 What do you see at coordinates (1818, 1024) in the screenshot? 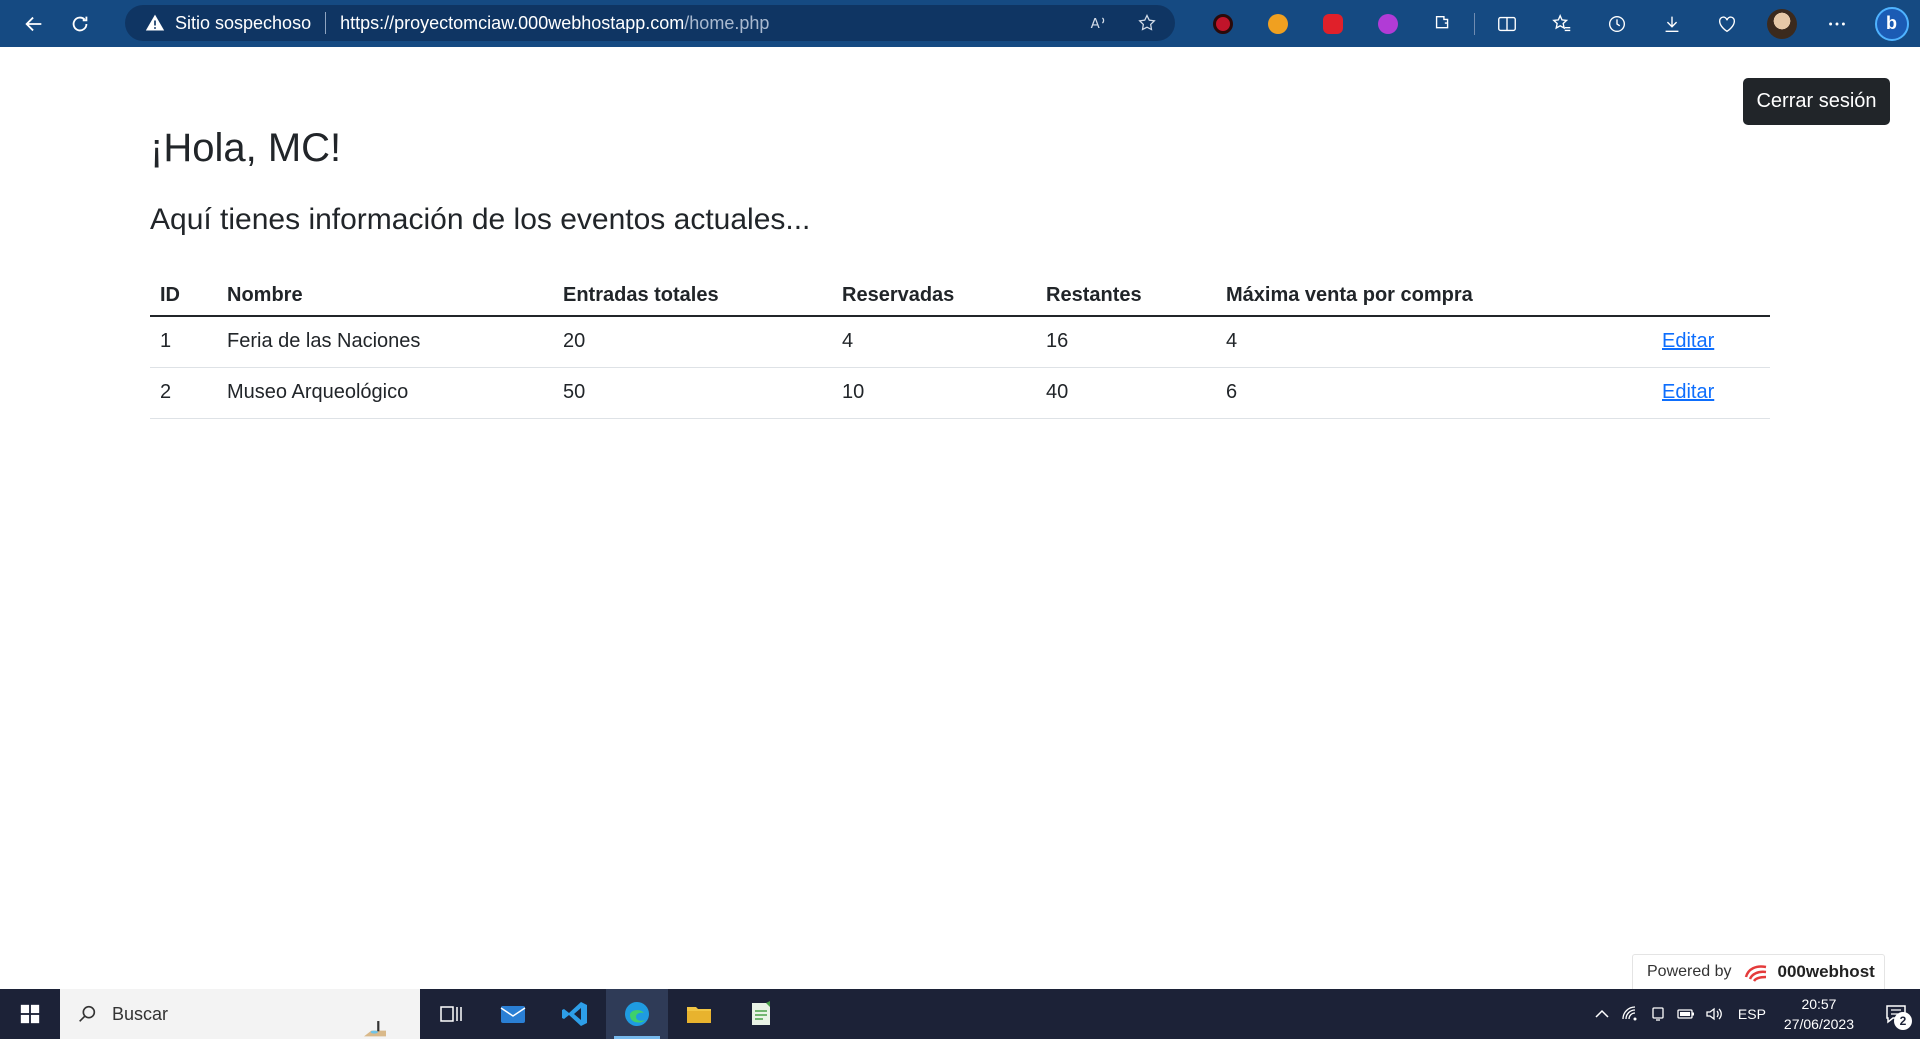
I see `clock-date: 27/06/2023` at bounding box center [1818, 1024].